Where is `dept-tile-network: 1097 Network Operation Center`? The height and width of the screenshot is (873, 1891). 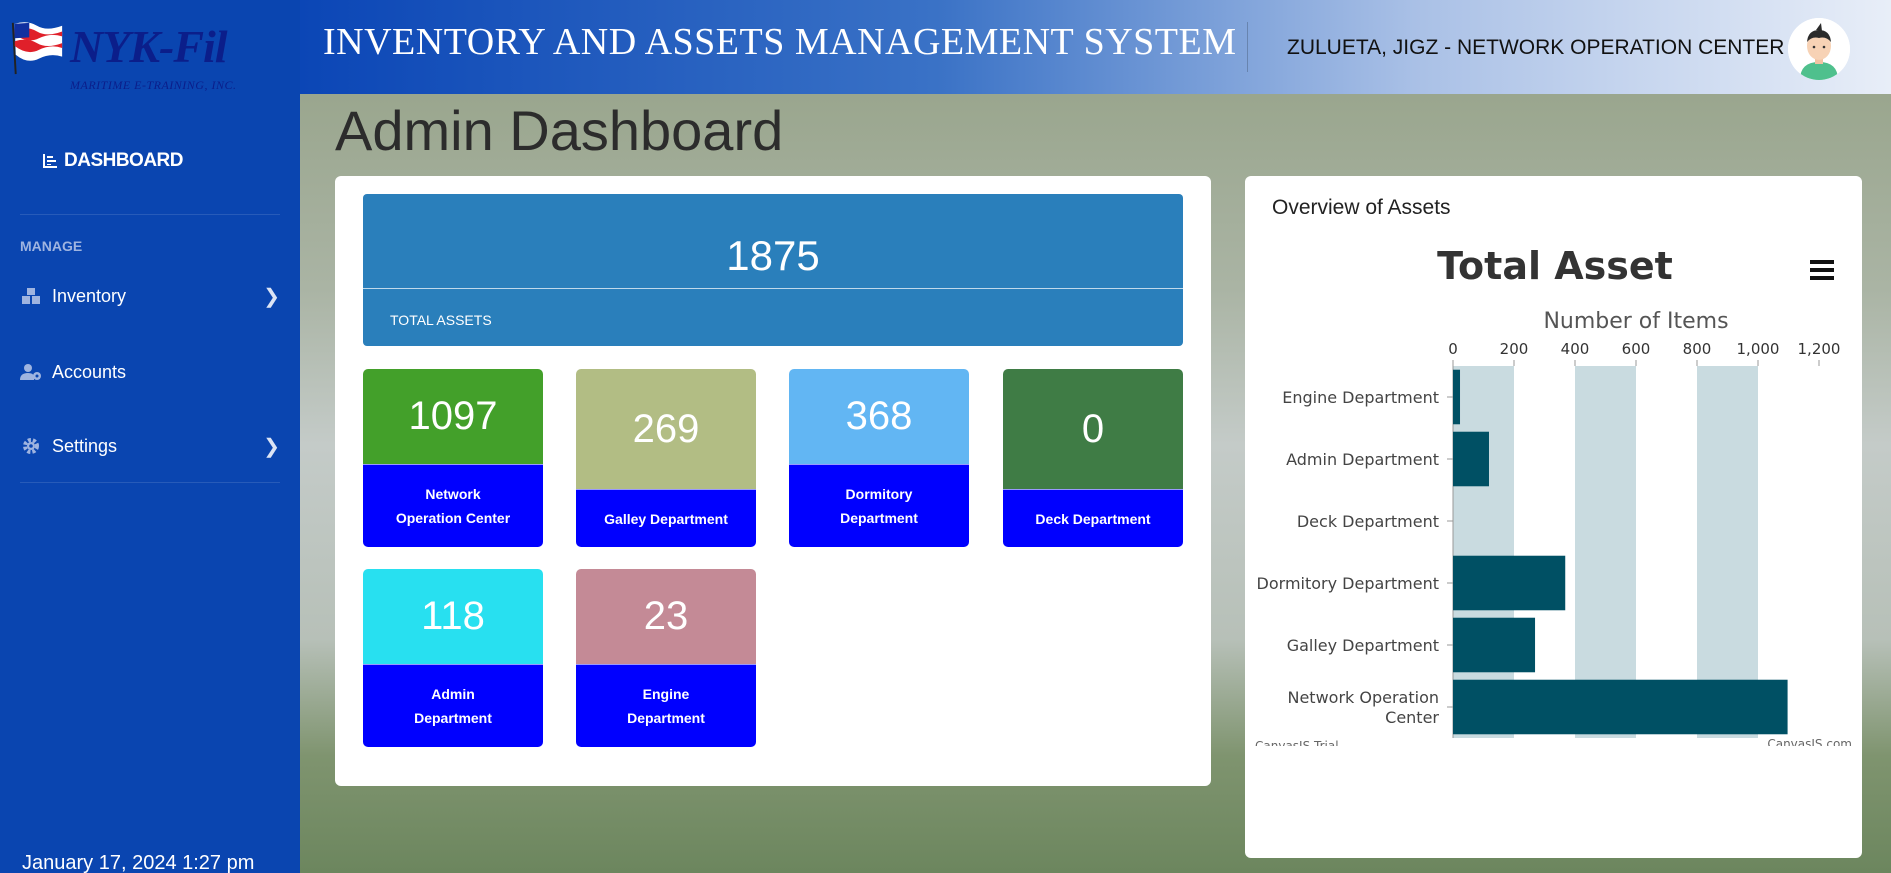 dept-tile-network: 1097 Network Operation Center is located at coordinates (453, 458).